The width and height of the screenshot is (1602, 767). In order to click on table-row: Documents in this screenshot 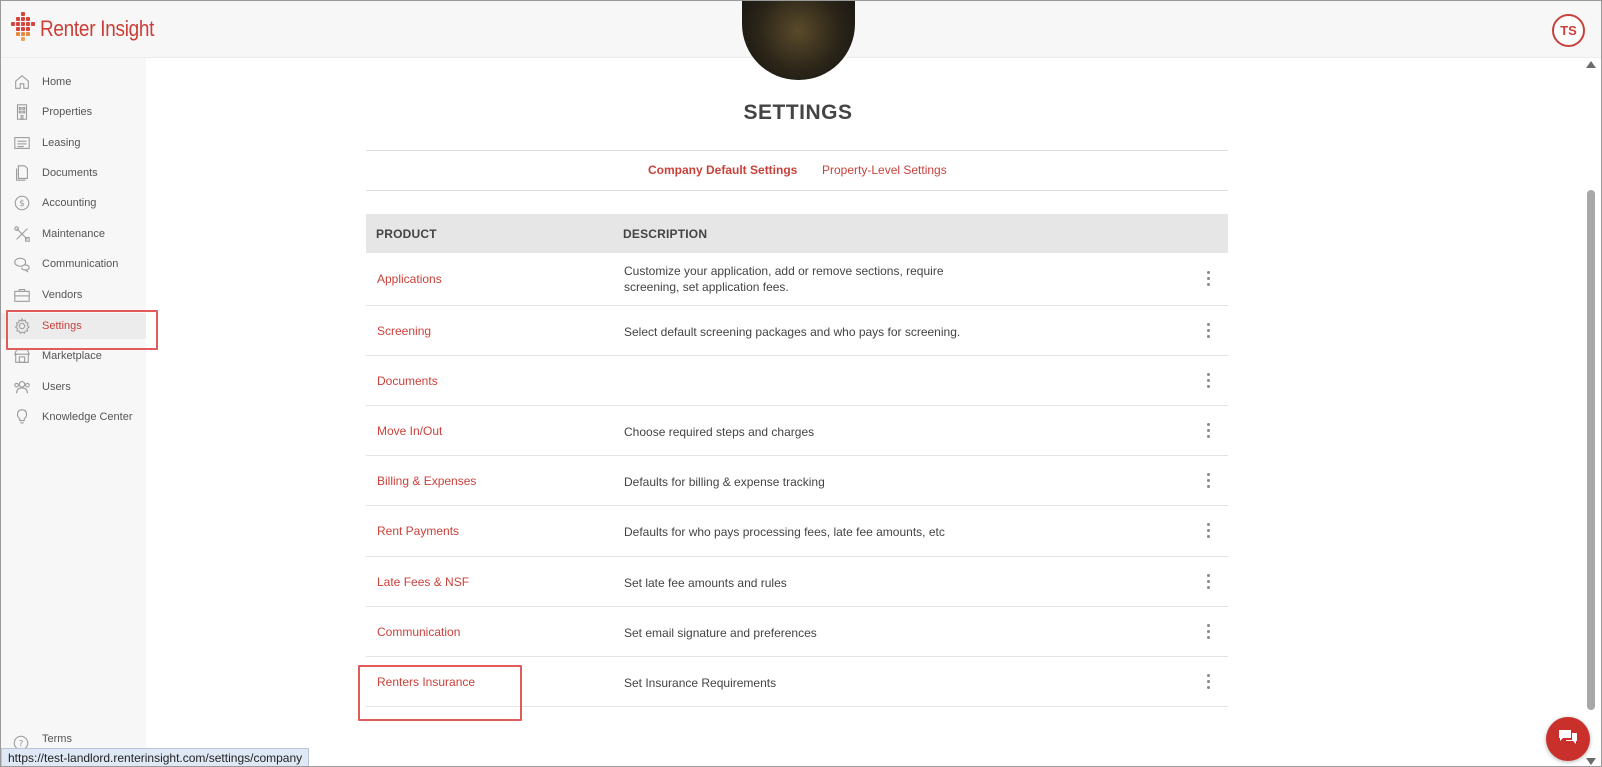, I will do `click(797, 381)`.